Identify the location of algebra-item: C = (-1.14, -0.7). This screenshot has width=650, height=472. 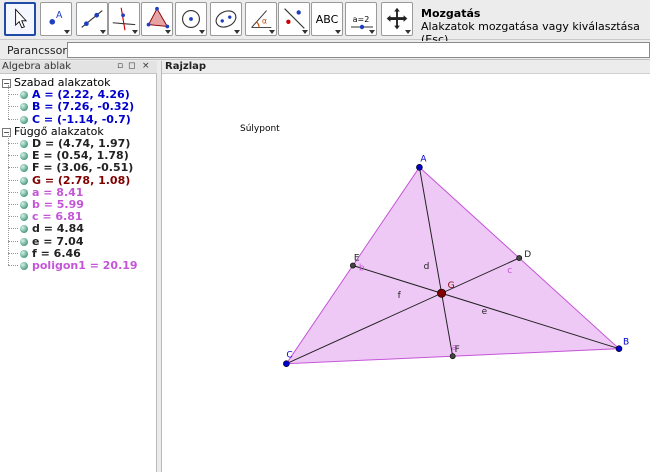
(69, 119).